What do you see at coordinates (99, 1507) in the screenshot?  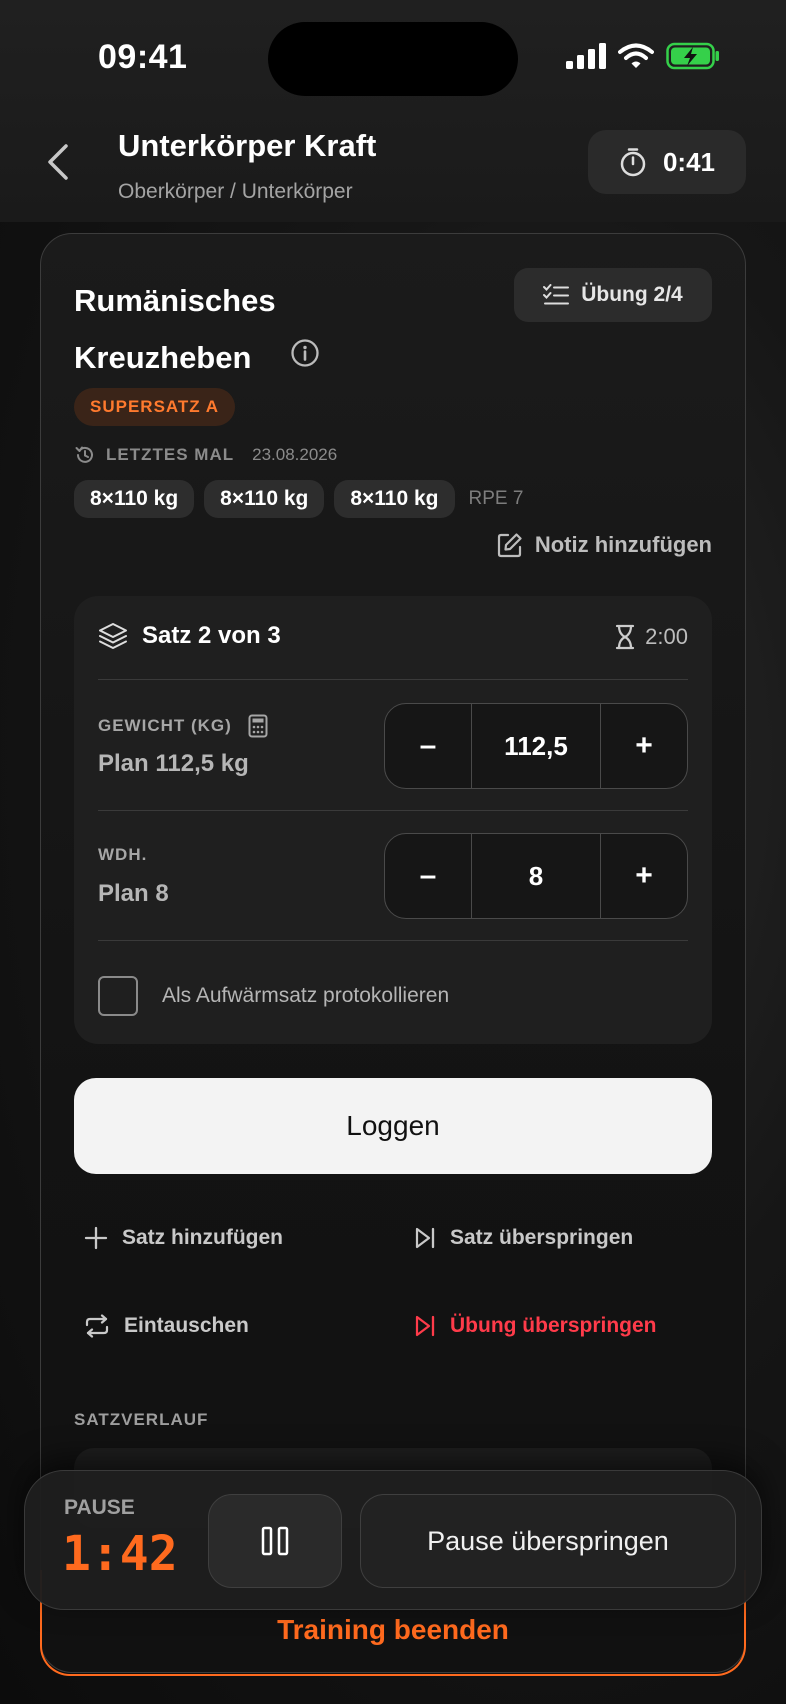 I see `pause-label: PAUSE` at bounding box center [99, 1507].